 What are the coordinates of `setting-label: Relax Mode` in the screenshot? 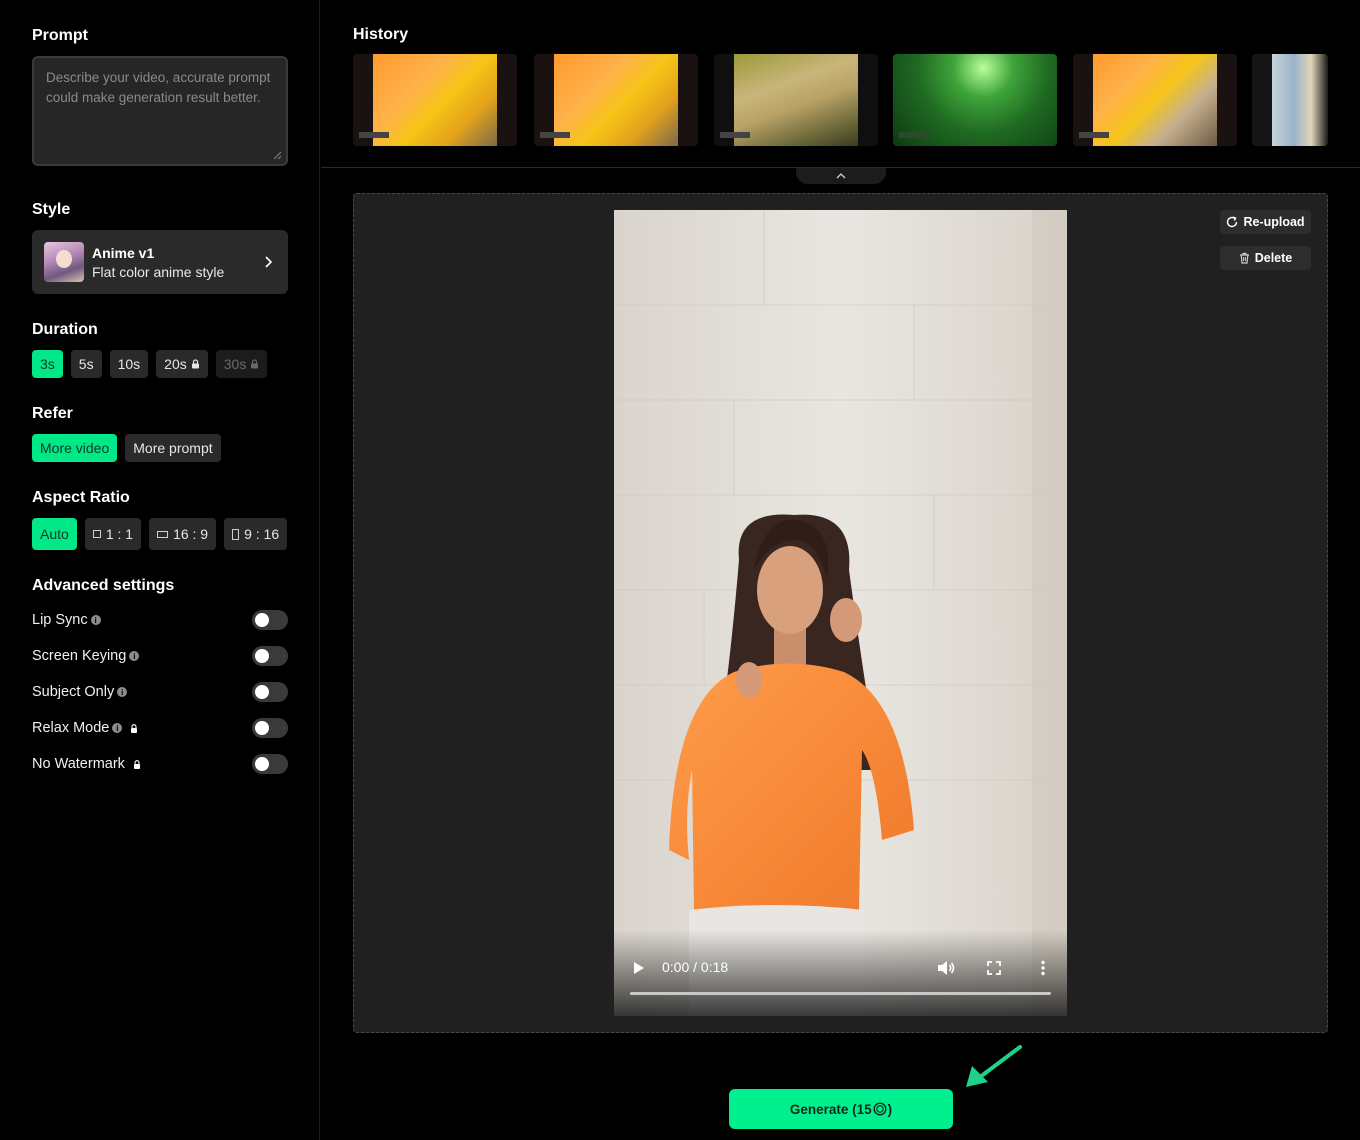 It's located at (71, 728).